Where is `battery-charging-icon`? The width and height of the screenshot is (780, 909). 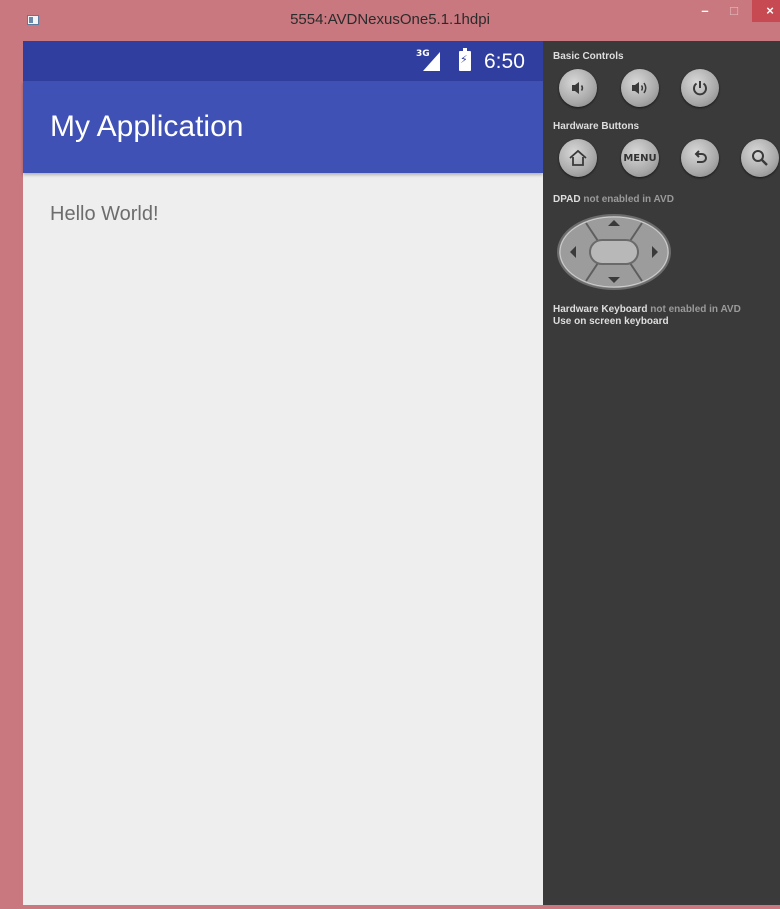 battery-charging-icon is located at coordinates (465, 59).